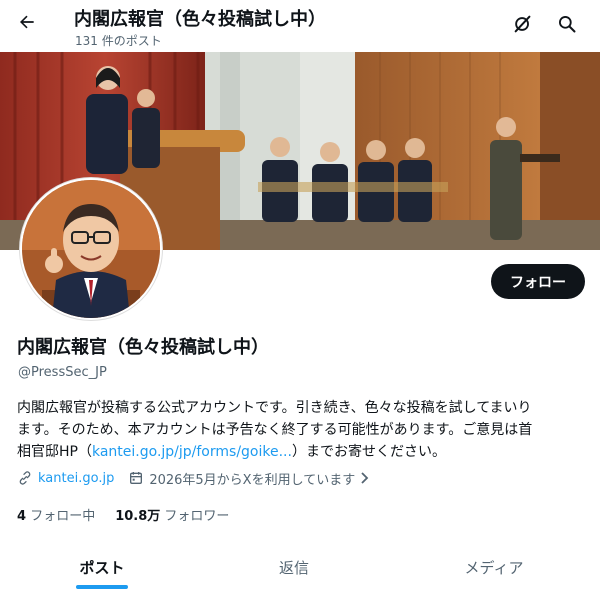 The width and height of the screenshot is (600, 589). I want to click on header-title: 内閣広報官（色々投稿試し中）, so click(200, 19).